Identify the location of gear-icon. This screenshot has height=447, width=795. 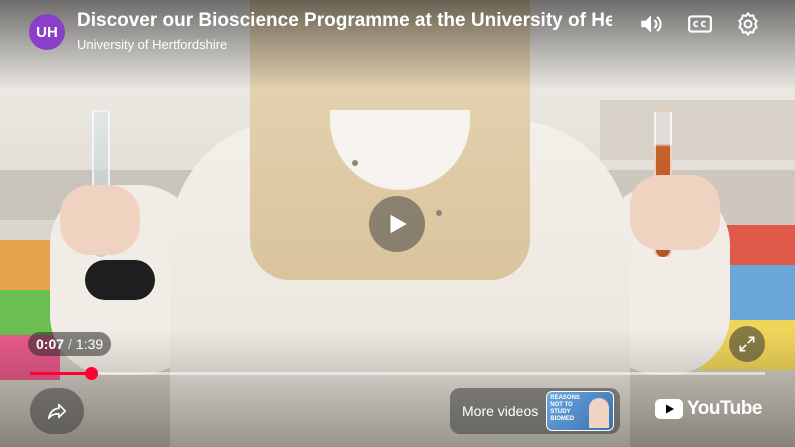
(748, 24).